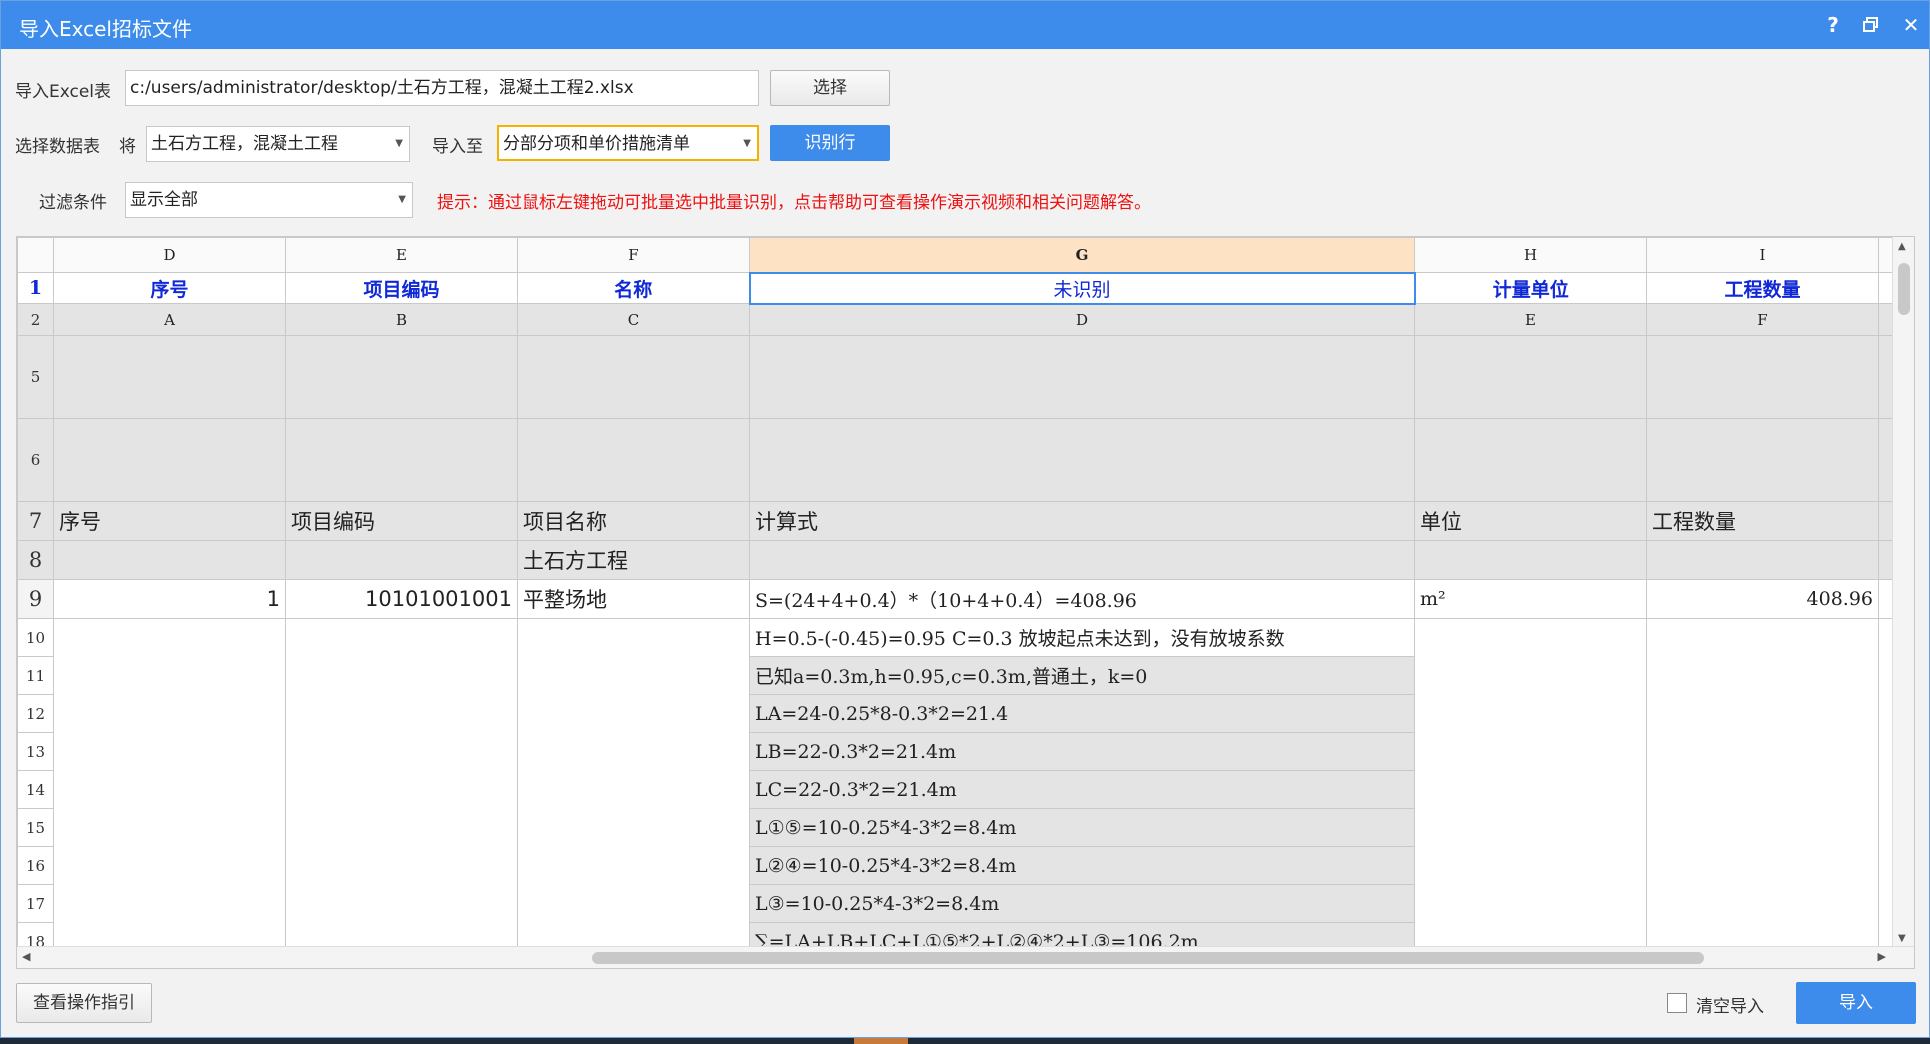  I want to click on formula-cell: 已知a=0.3m,h=0.95,c=0.3m,普通土，k=0, so click(1082, 675).